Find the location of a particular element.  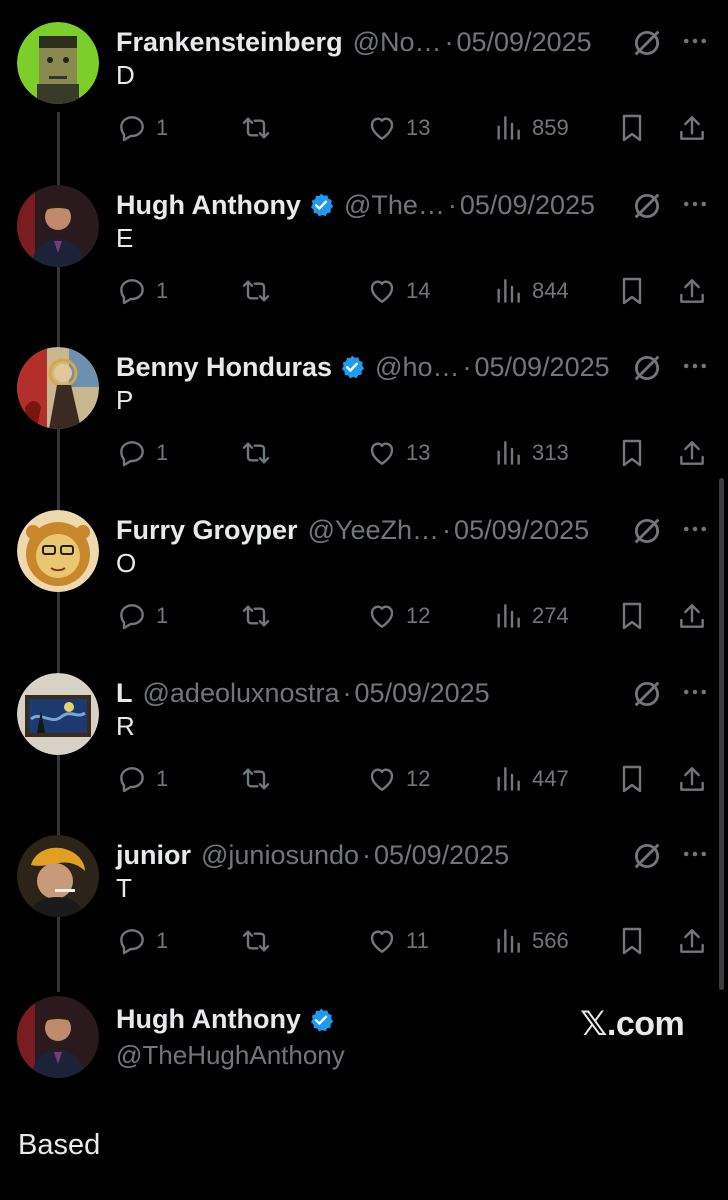

views-button: 447 is located at coordinates (530, 779).